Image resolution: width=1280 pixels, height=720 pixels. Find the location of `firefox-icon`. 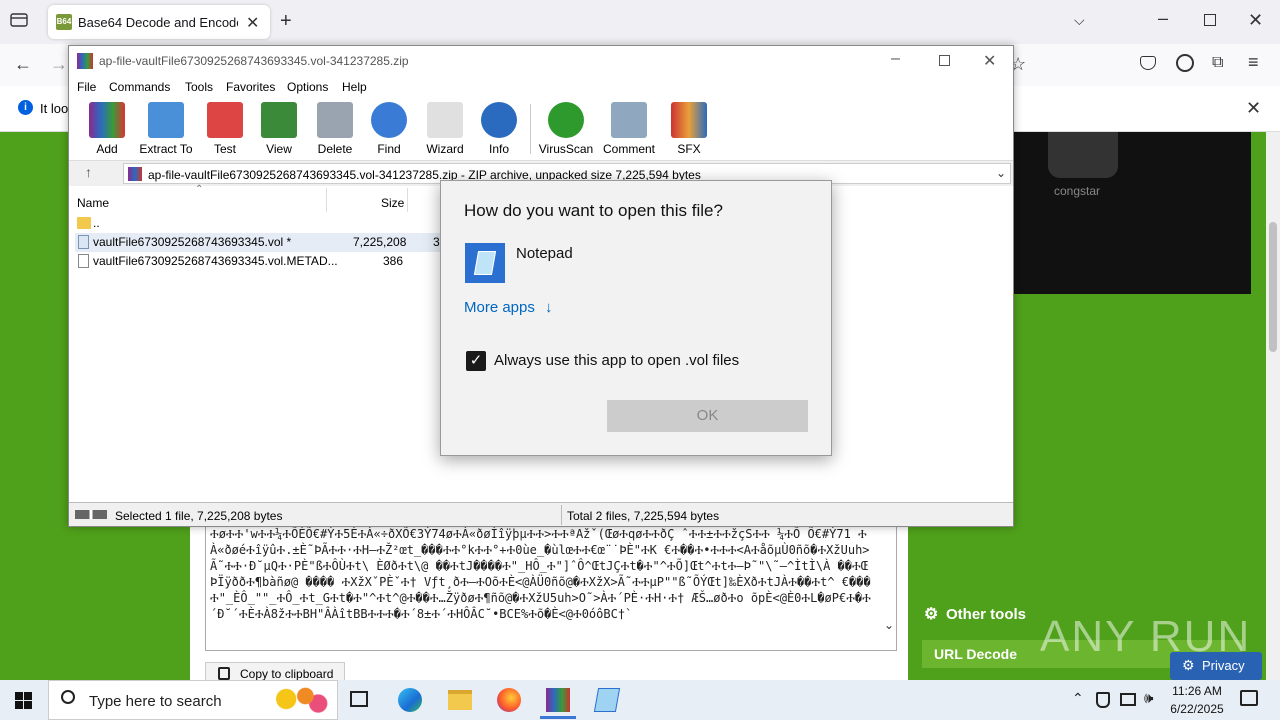

firefox-icon is located at coordinates (509, 700).